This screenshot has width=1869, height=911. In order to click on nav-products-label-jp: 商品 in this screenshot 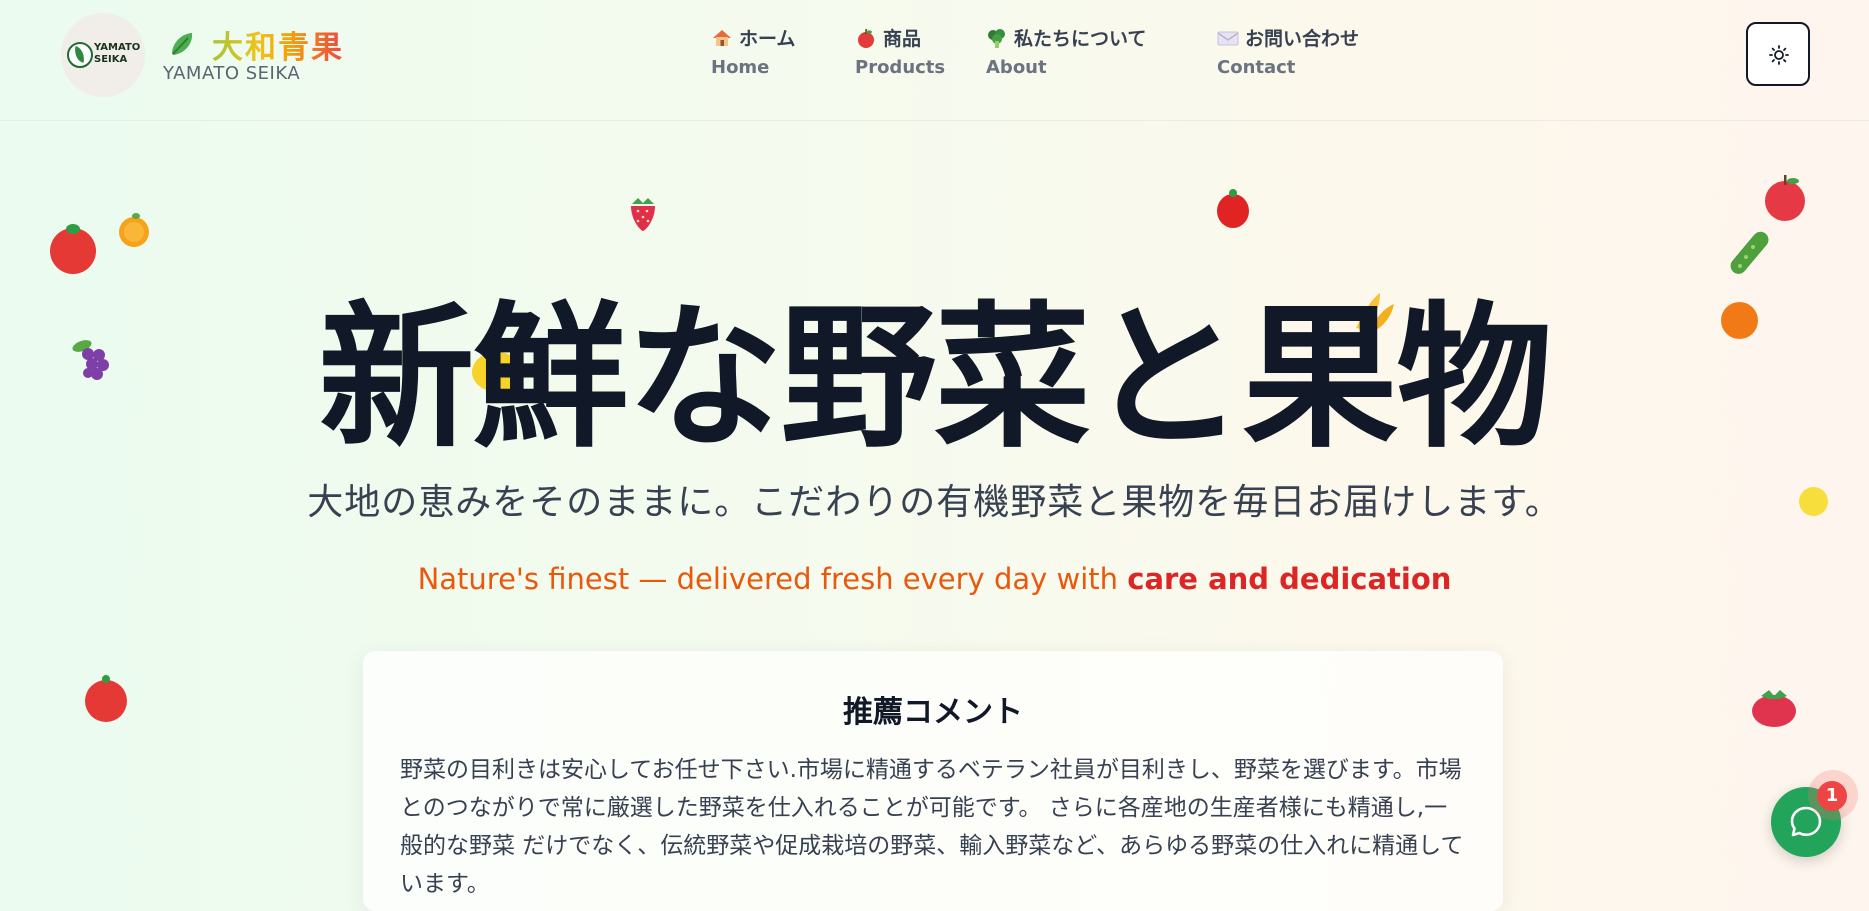, I will do `click(902, 39)`.